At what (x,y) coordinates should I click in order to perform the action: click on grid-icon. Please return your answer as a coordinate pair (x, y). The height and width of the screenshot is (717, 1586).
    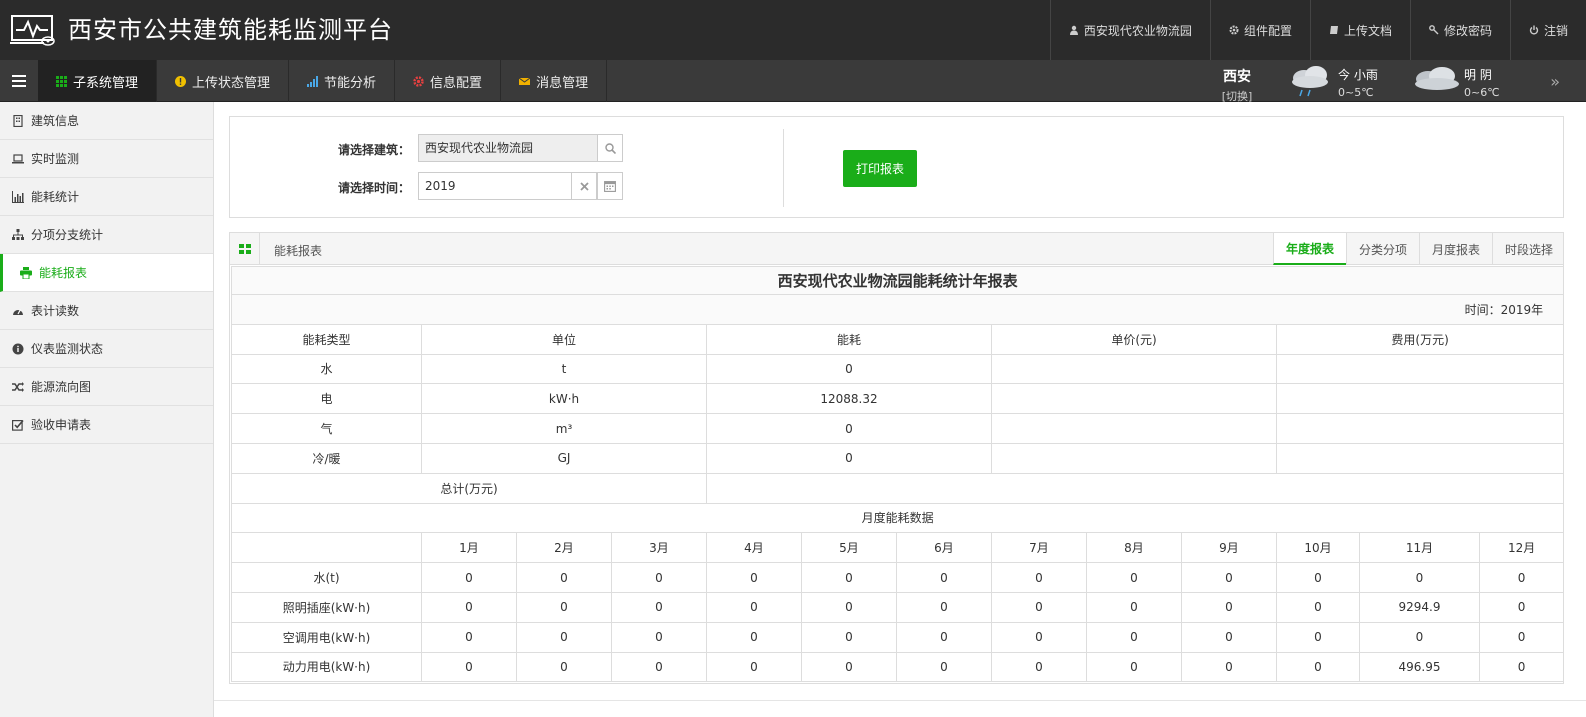
    Looking at the image, I should click on (244, 249).